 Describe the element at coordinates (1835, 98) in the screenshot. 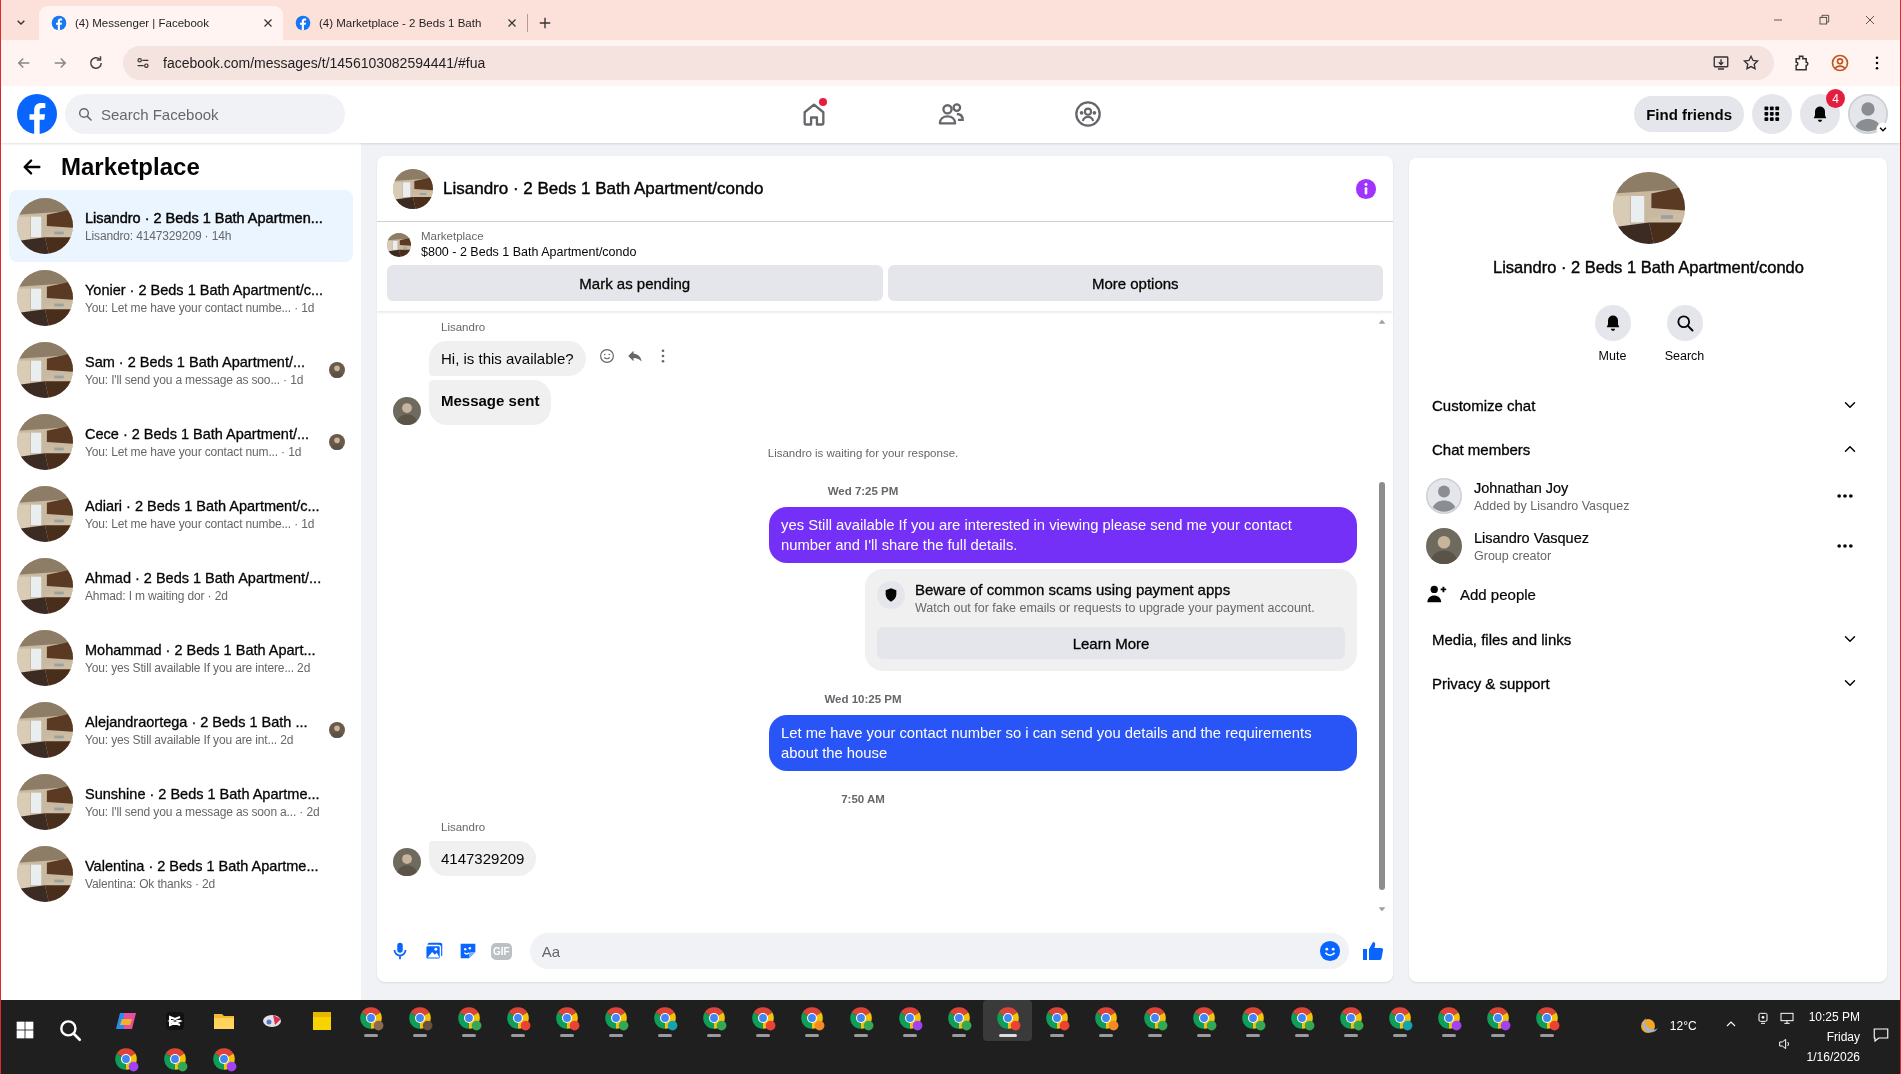

I see `notification-badge: 4` at that location.